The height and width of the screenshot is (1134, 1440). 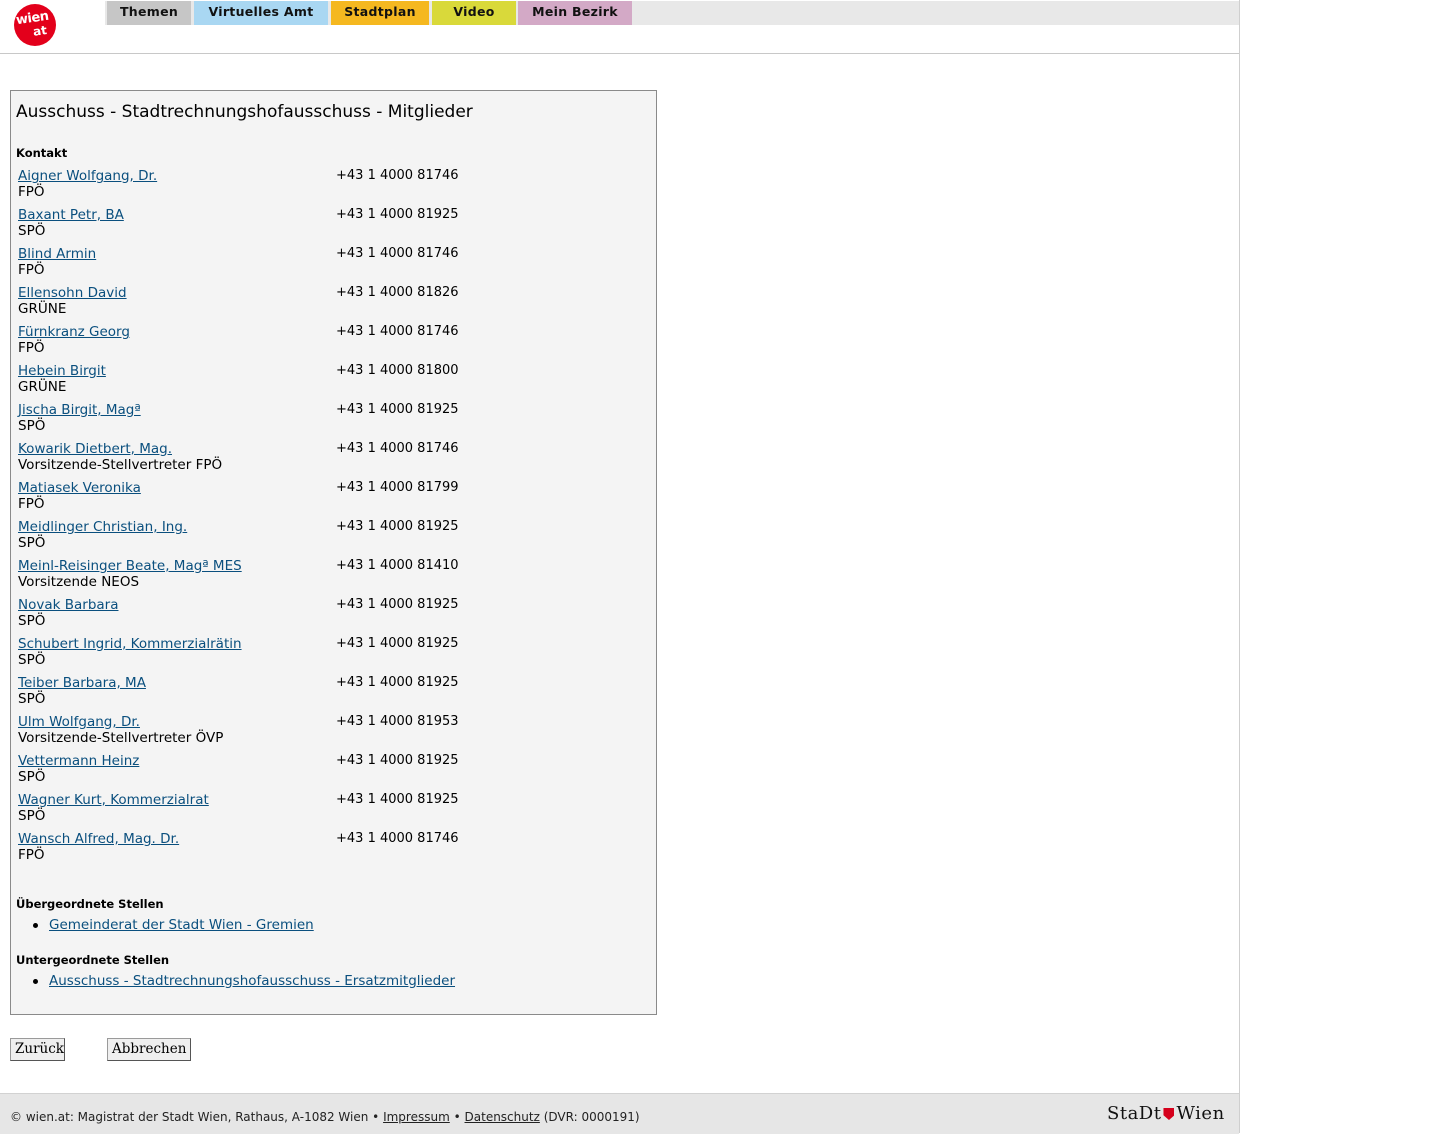 I want to click on parent-unit-link: Gemeinderat der Stadt Wien - Gremien, so click(x=181, y=925).